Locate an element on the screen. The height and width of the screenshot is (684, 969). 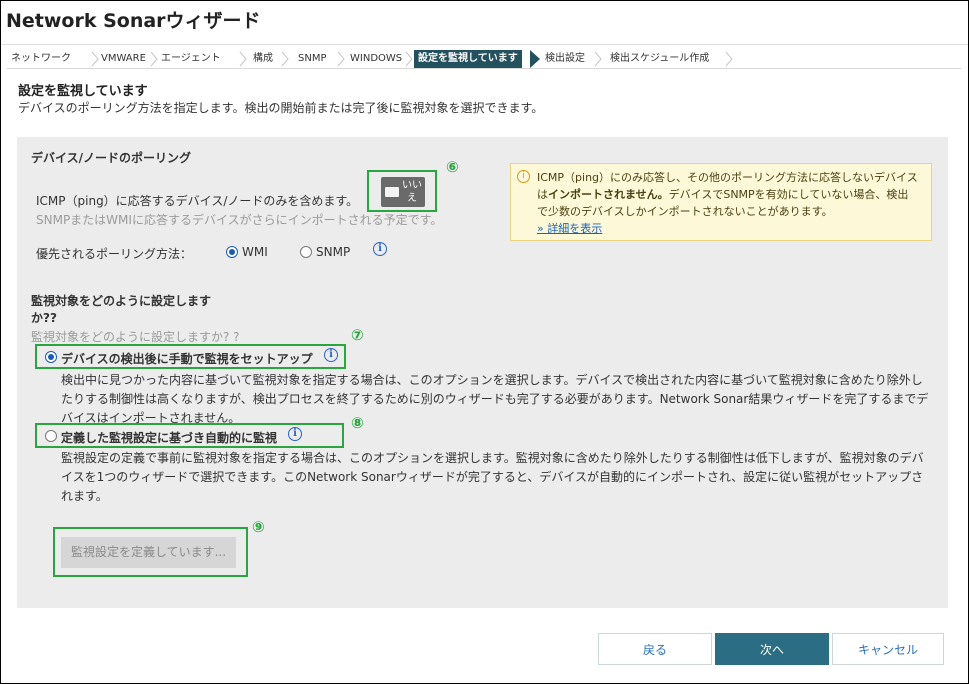
preferred-polling-label: 優先されるポーリング方法： is located at coordinates (114, 254).